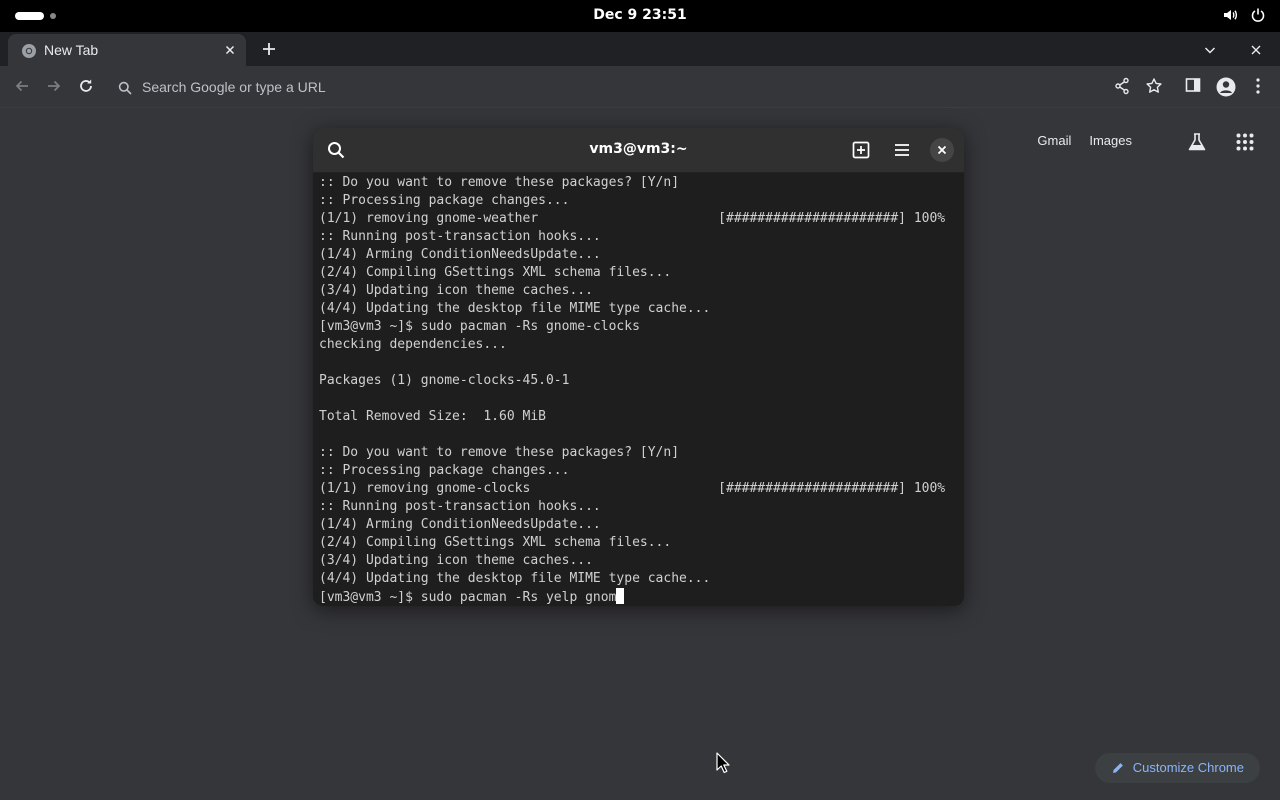 Image resolution: width=1280 pixels, height=800 pixels. What do you see at coordinates (86, 88) in the screenshot?
I see `reload-icon` at bounding box center [86, 88].